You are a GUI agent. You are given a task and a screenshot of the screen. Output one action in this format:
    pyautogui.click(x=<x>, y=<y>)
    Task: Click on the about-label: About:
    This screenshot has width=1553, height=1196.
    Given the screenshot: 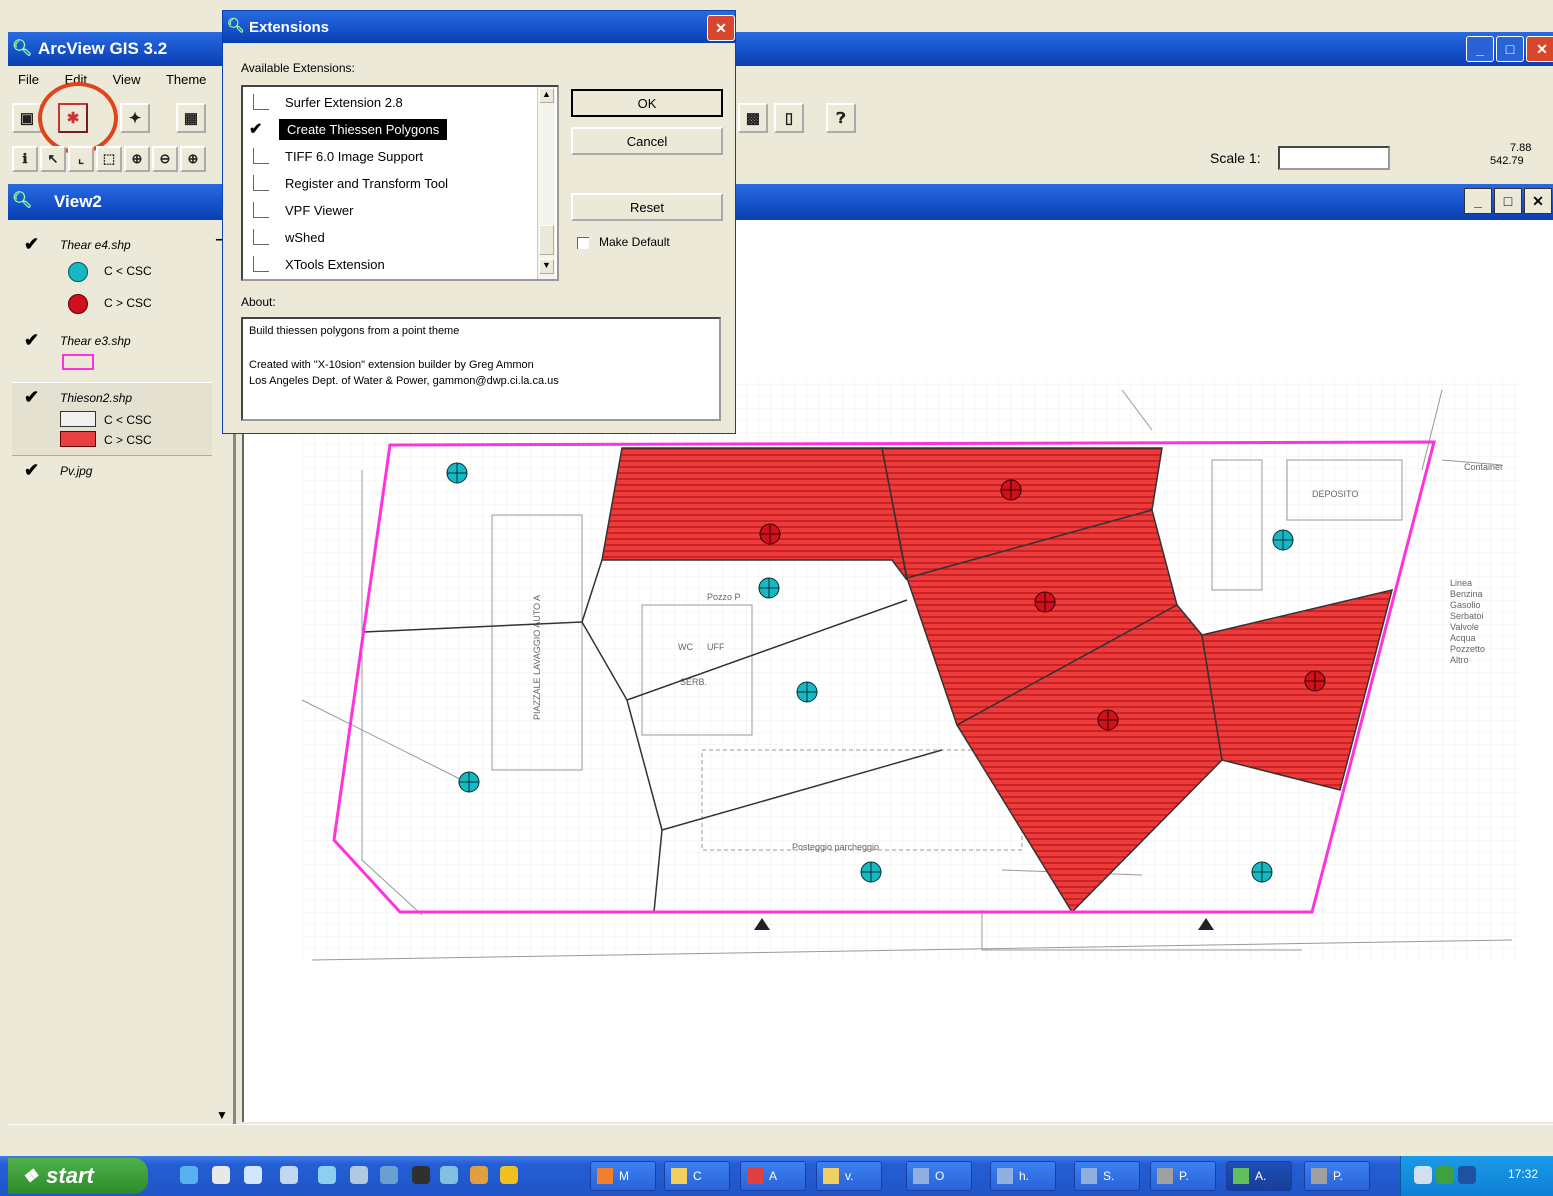 What is the action you would take?
    pyautogui.click(x=258, y=302)
    